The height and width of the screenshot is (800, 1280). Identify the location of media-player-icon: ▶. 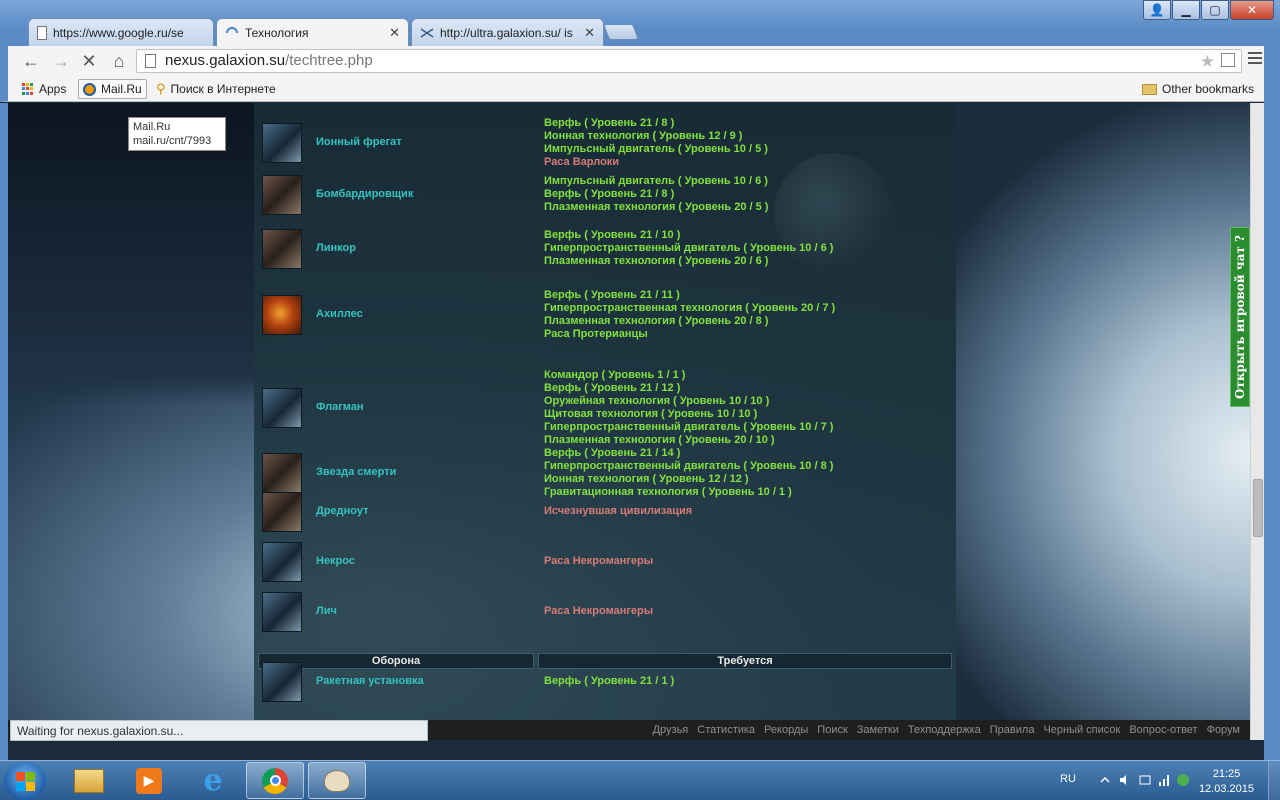
(149, 780).